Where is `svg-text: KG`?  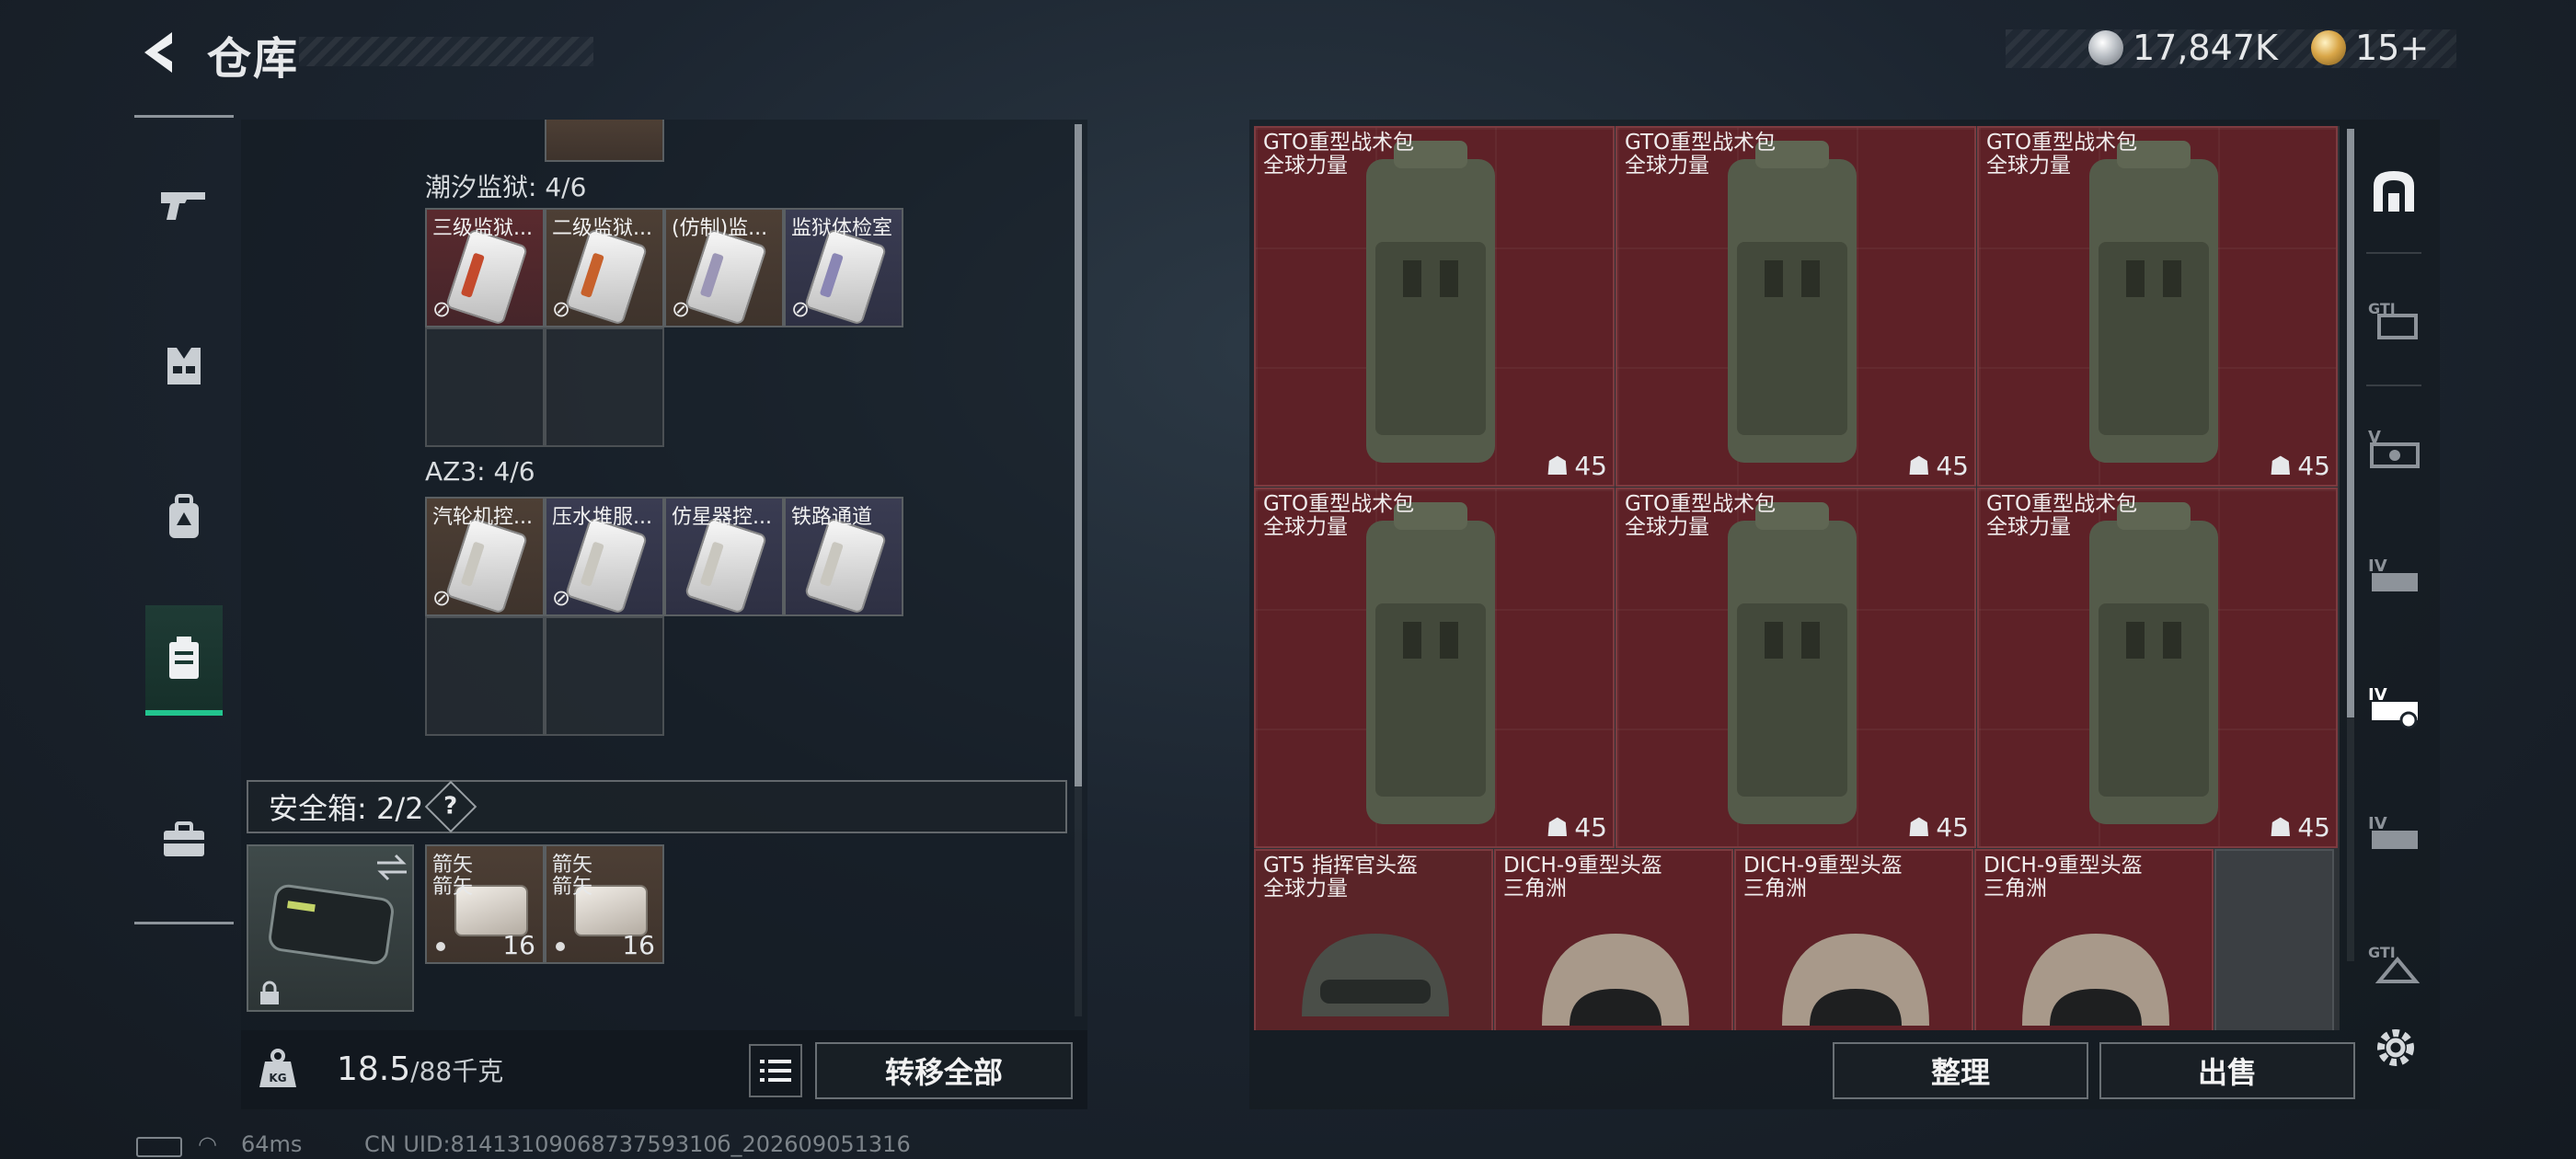
svg-text: KG is located at coordinates (277, 1078).